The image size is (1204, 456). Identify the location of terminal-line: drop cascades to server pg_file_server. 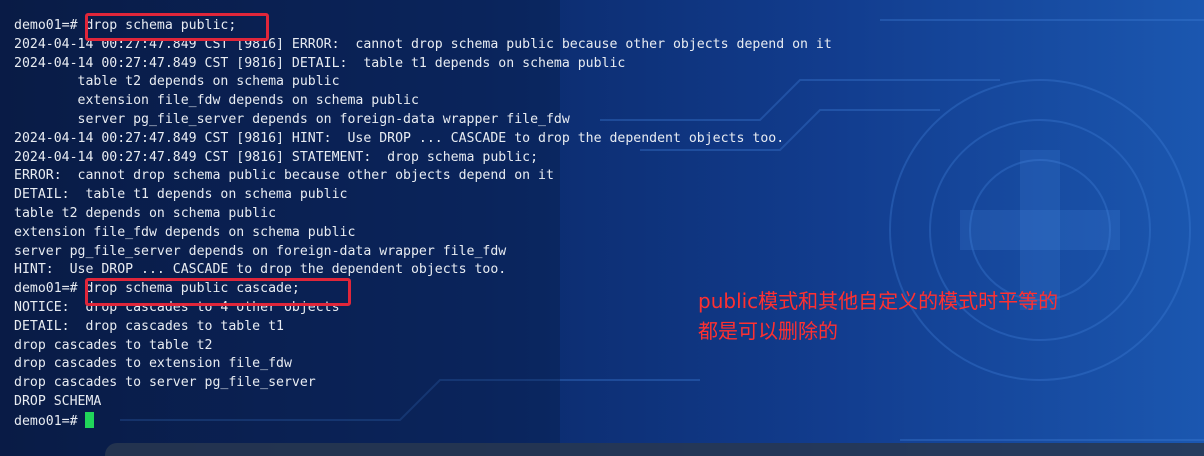
(165, 383).